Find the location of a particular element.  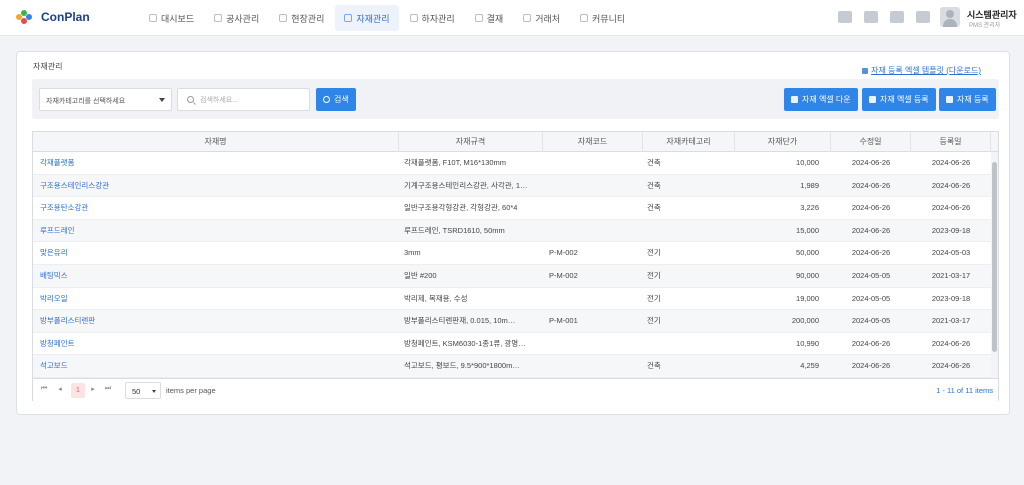

material-name-link: 각재플랫폼 is located at coordinates (219, 163).